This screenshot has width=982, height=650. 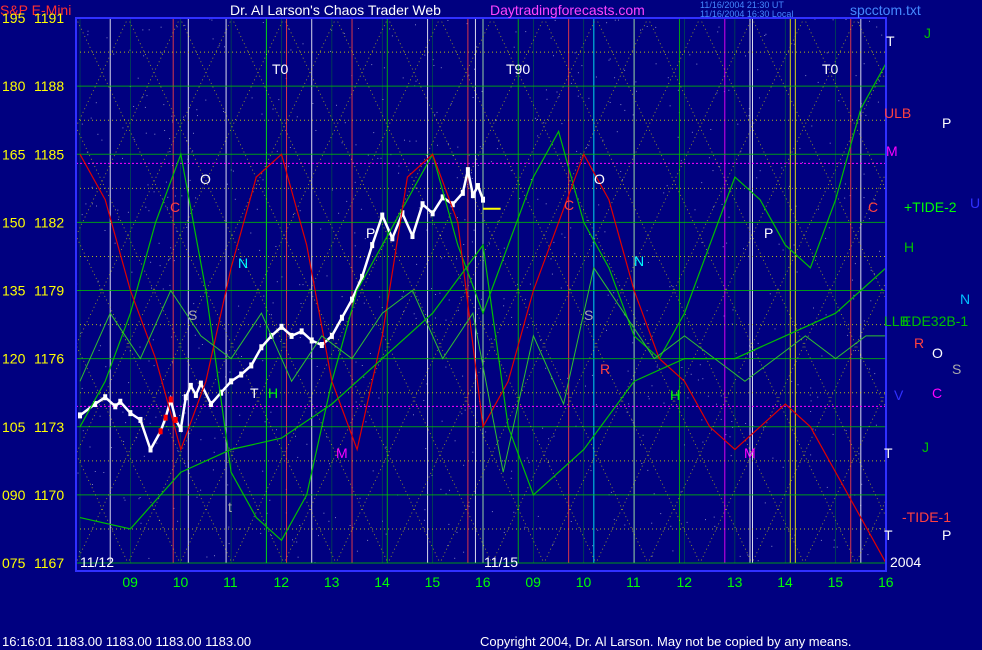 I want to click on y-tick-price: 1179, so click(x=49, y=291).